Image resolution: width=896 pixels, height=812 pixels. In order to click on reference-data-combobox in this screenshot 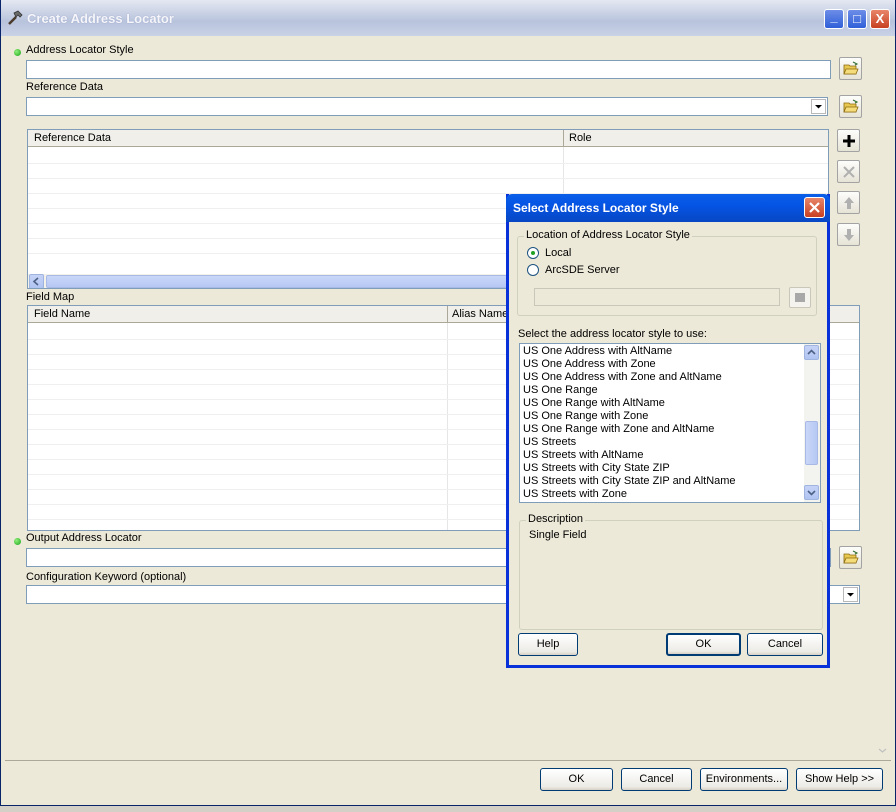, I will do `click(427, 106)`.